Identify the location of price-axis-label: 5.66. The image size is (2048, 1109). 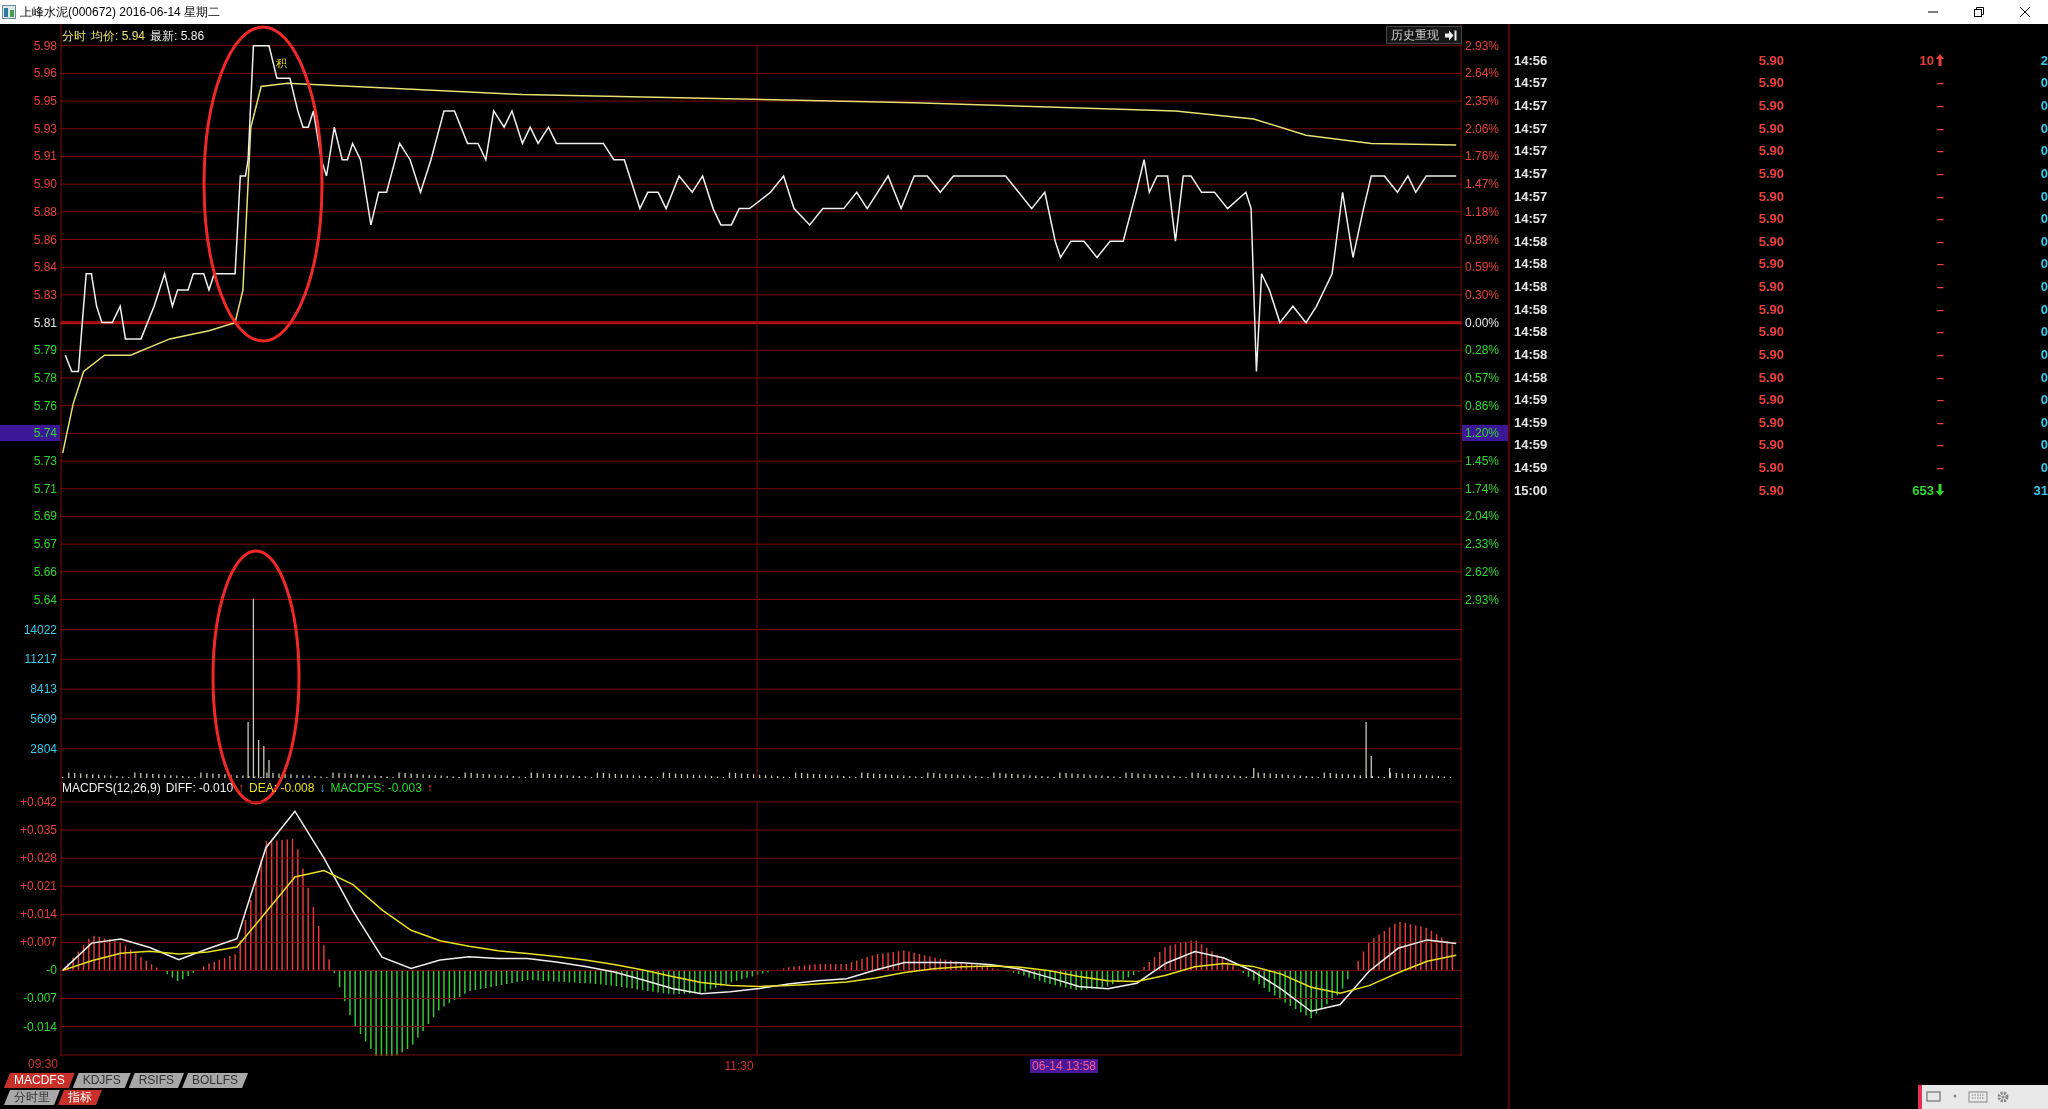
(45, 571).